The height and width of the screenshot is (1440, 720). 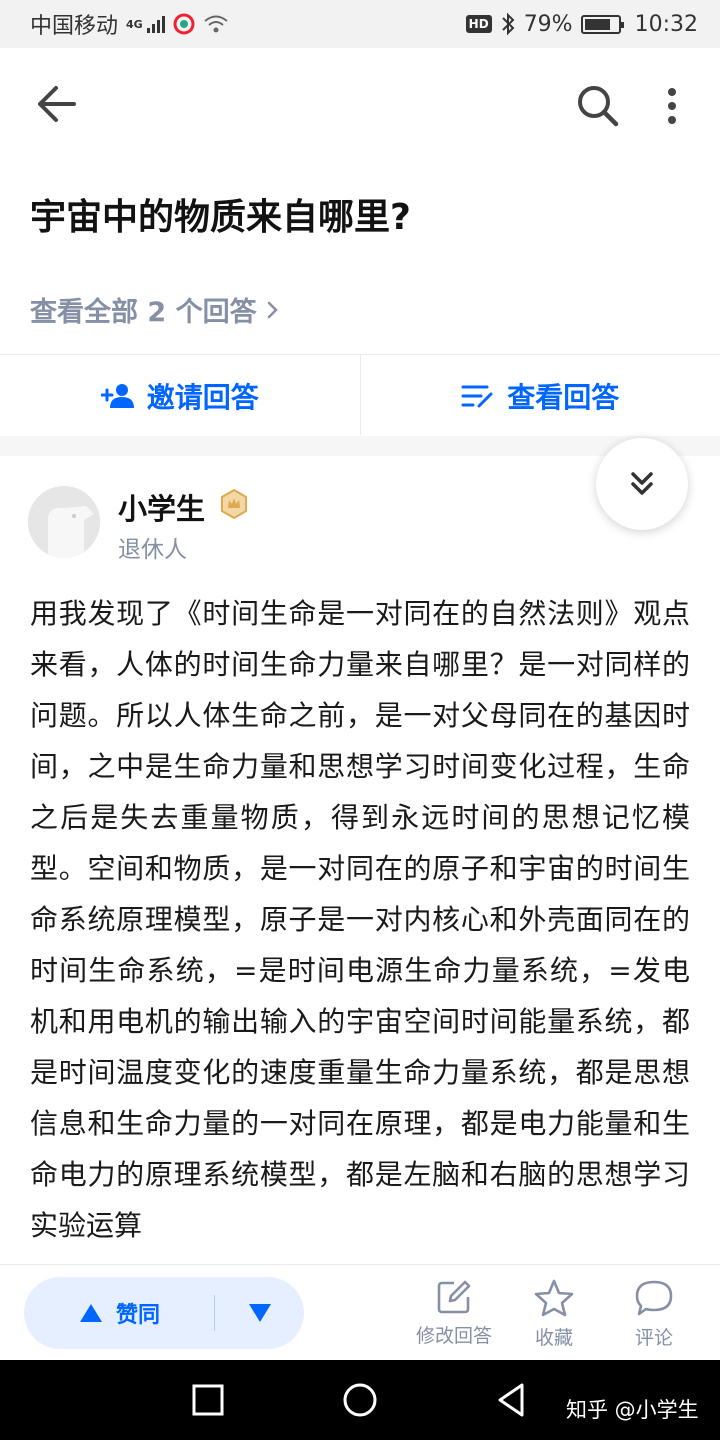 I want to click on view-all-label: 查看全部 2 个回答, so click(x=143, y=312).